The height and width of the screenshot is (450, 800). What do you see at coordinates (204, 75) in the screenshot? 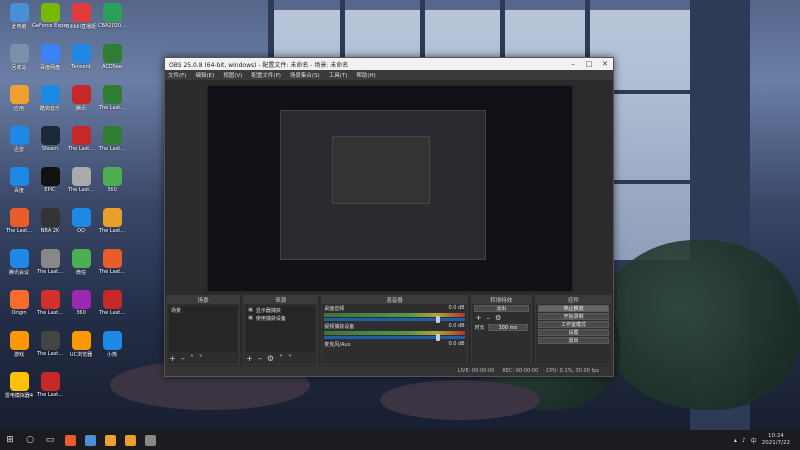
I see `menu-edit: 编辑(E)` at bounding box center [204, 75].